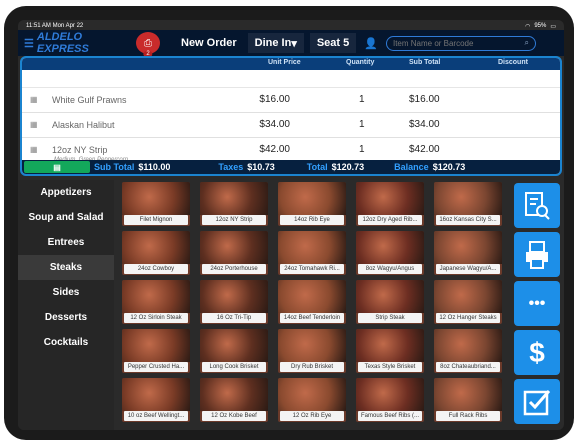  I want to click on menu-item-label: Filet Mignon, so click(156, 220).